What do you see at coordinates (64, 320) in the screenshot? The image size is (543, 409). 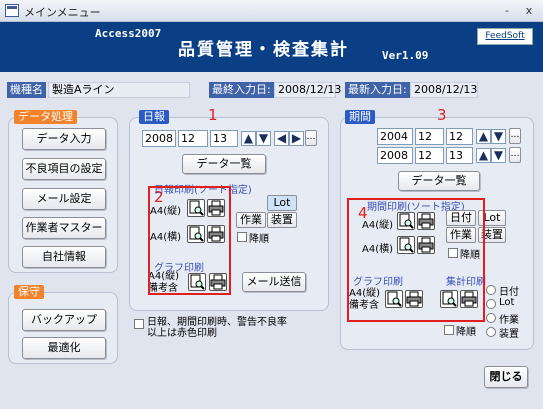 I see `backup-button: バックアップ` at bounding box center [64, 320].